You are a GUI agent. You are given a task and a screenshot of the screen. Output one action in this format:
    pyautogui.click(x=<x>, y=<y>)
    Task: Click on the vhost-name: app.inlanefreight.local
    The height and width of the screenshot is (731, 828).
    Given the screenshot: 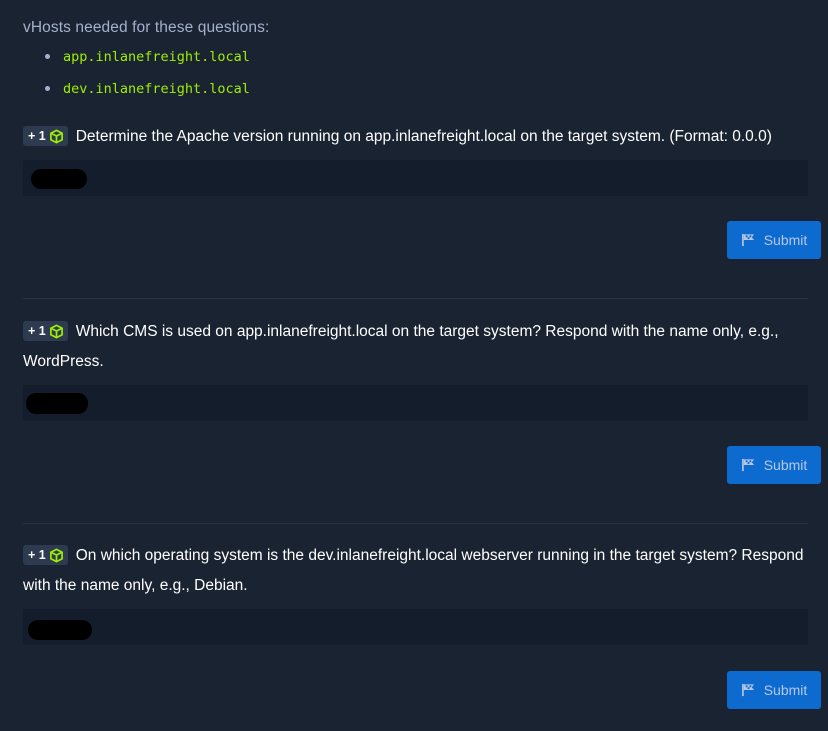 What is the action you would take?
    pyautogui.click(x=156, y=57)
    